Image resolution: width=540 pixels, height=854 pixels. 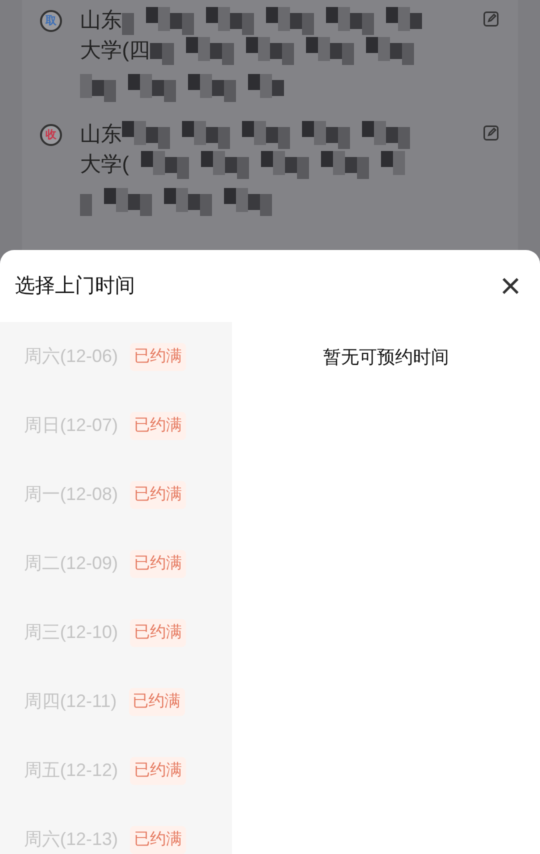 I want to click on empty-message: 暂无可预约时间, so click(x=386, y=357).